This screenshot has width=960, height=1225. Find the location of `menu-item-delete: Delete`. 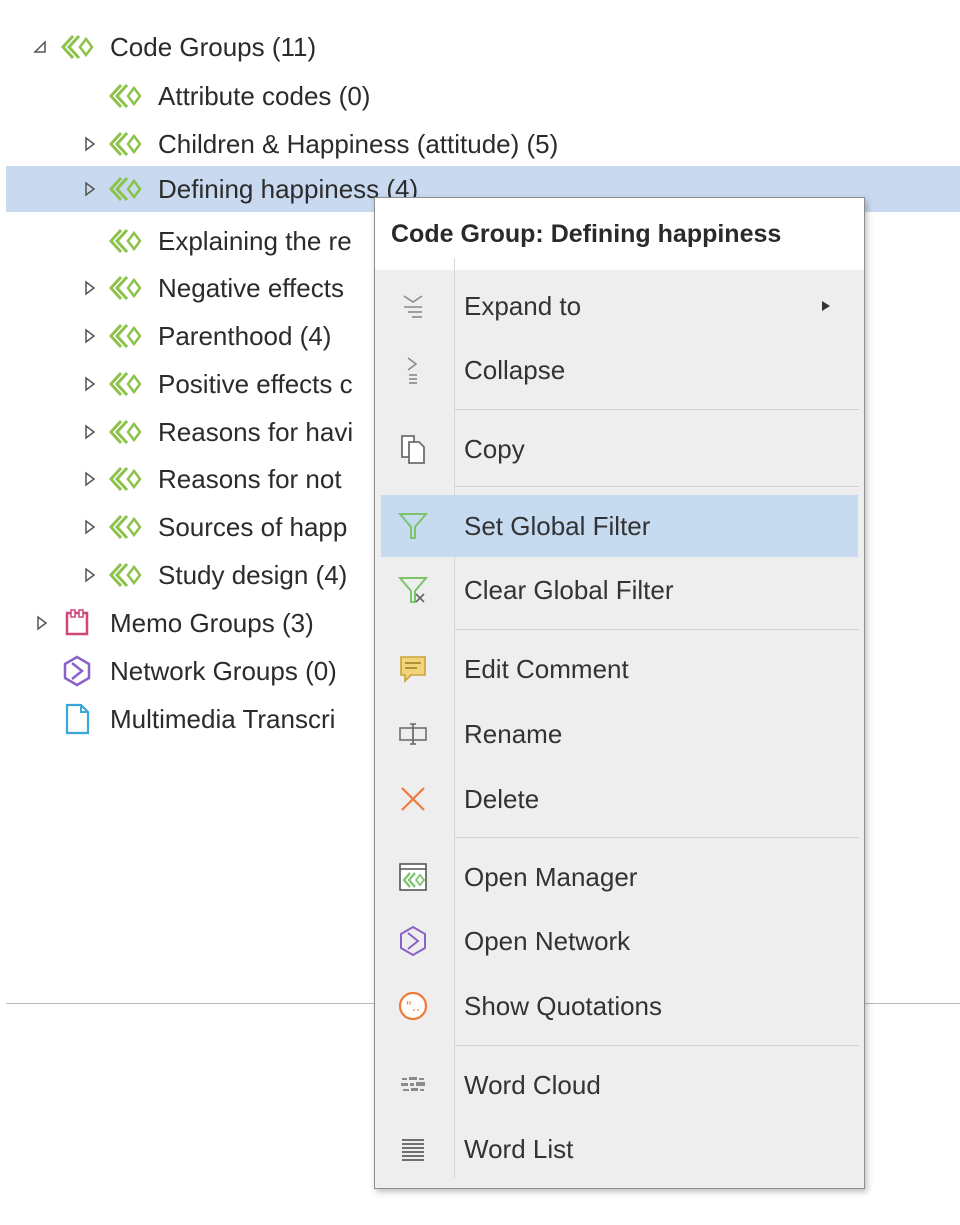

menu-item-delete: Delete is located at coordinates (619, 799).